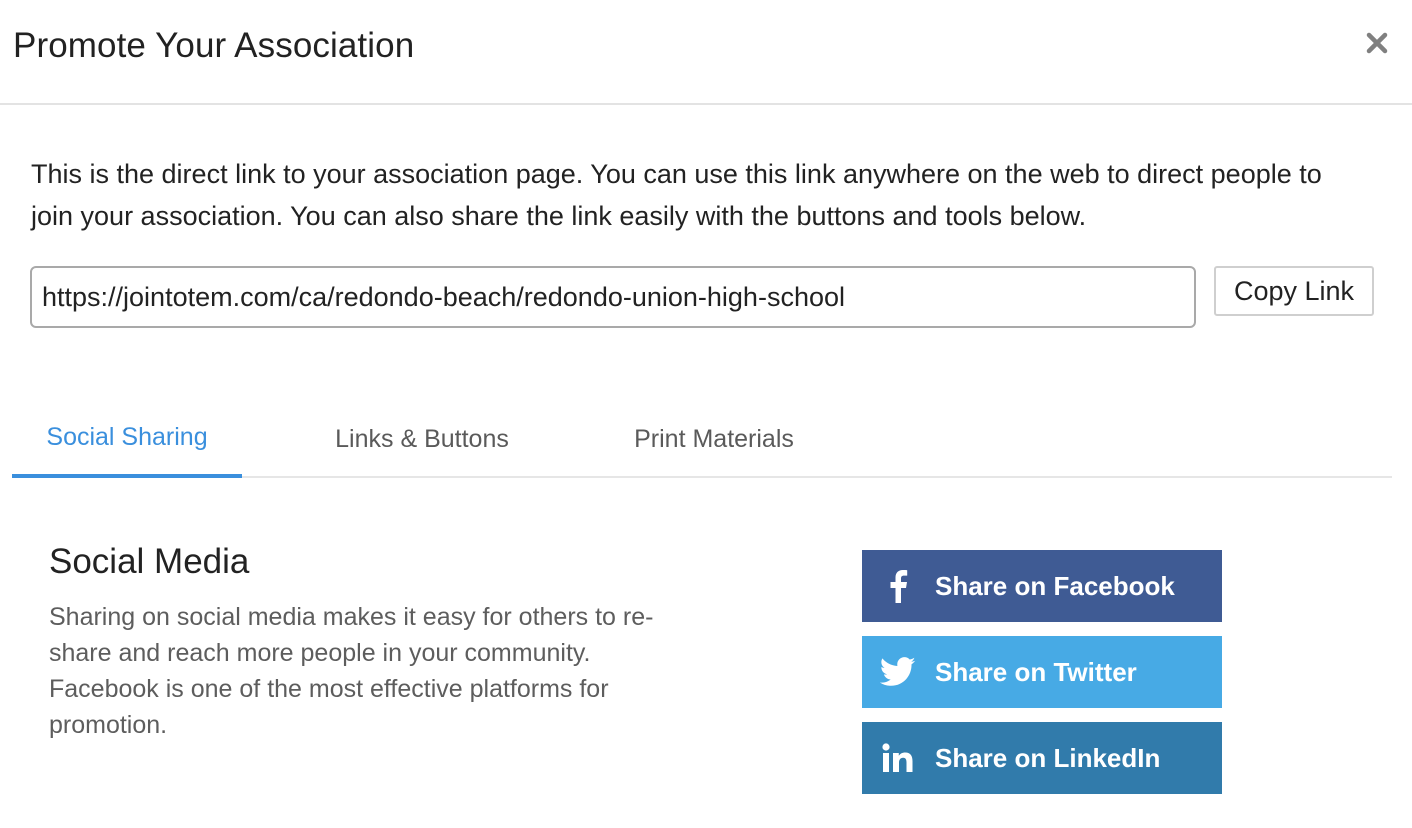 The height and width of the screenshot is (828, 1412). I want to click on share-linkedin-button: Share on LinkedIn, so click(1042, 758).